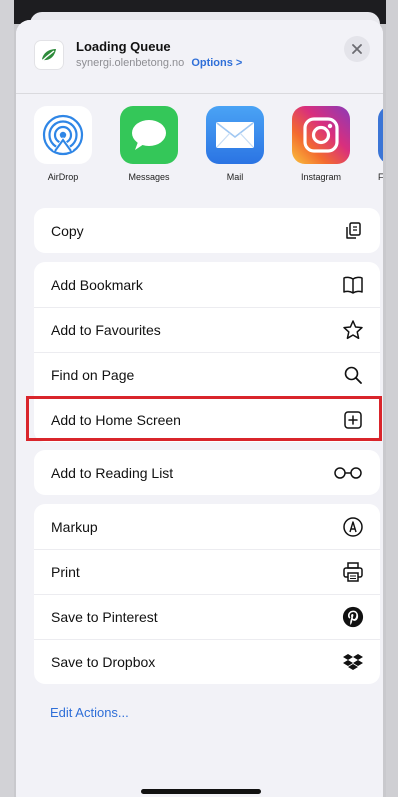 The height and width of the screenshot is (797, 398). What do you see at coordinates (207, 419) in the screenshot?
I see `action-add-to-home-screen: Add to Home Screen` at bounding box center [207, 419].